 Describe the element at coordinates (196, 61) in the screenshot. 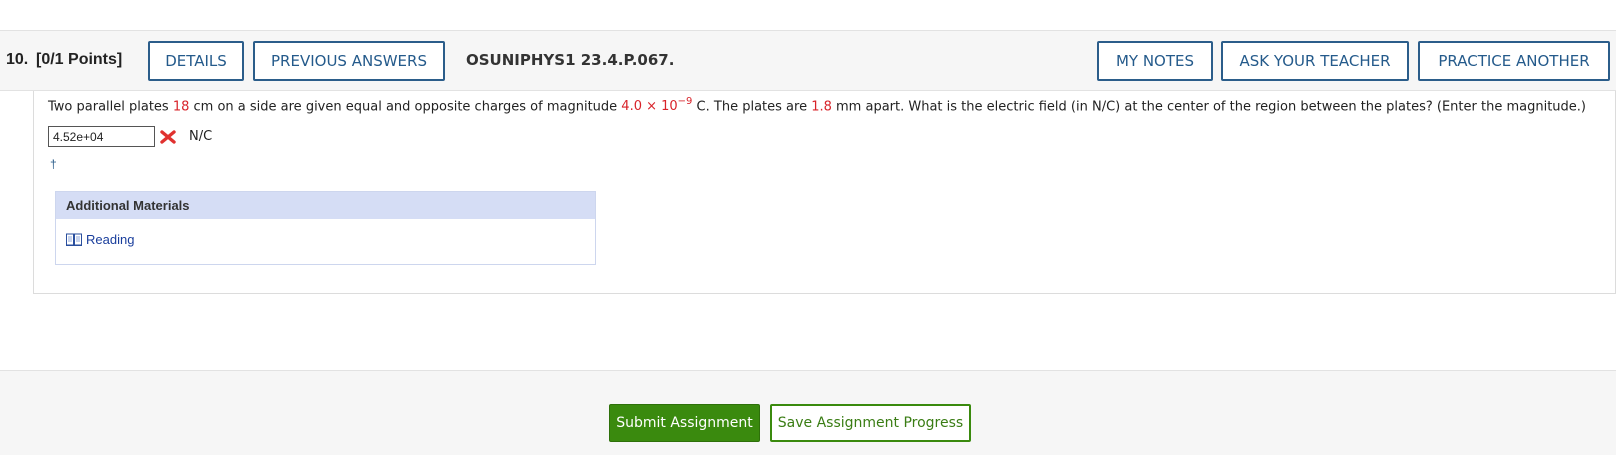

I see `details-button: DETAILS` at that location.